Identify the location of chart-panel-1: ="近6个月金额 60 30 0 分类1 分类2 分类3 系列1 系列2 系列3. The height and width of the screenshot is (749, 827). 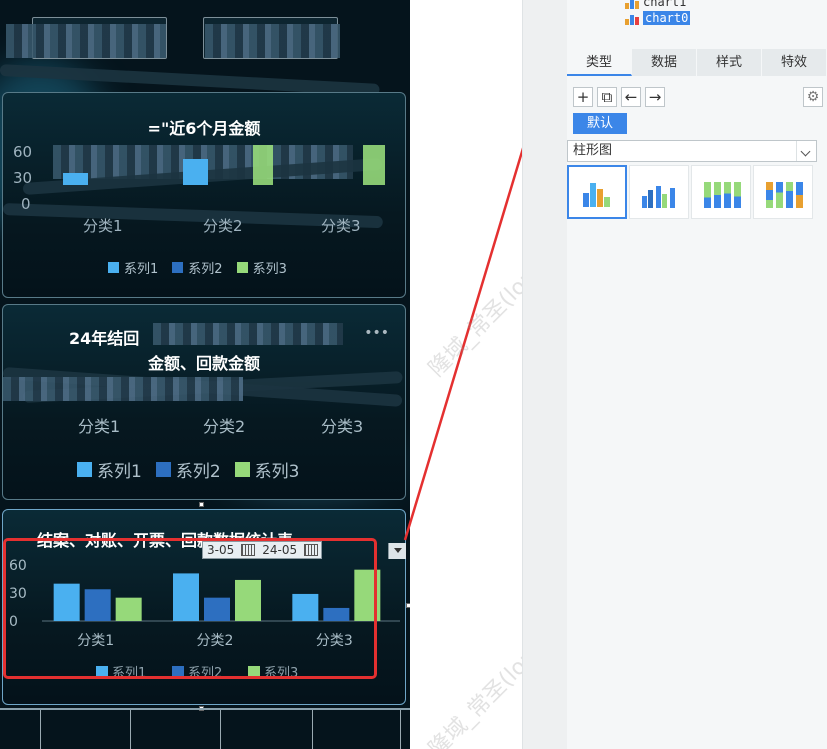
(204, 195).